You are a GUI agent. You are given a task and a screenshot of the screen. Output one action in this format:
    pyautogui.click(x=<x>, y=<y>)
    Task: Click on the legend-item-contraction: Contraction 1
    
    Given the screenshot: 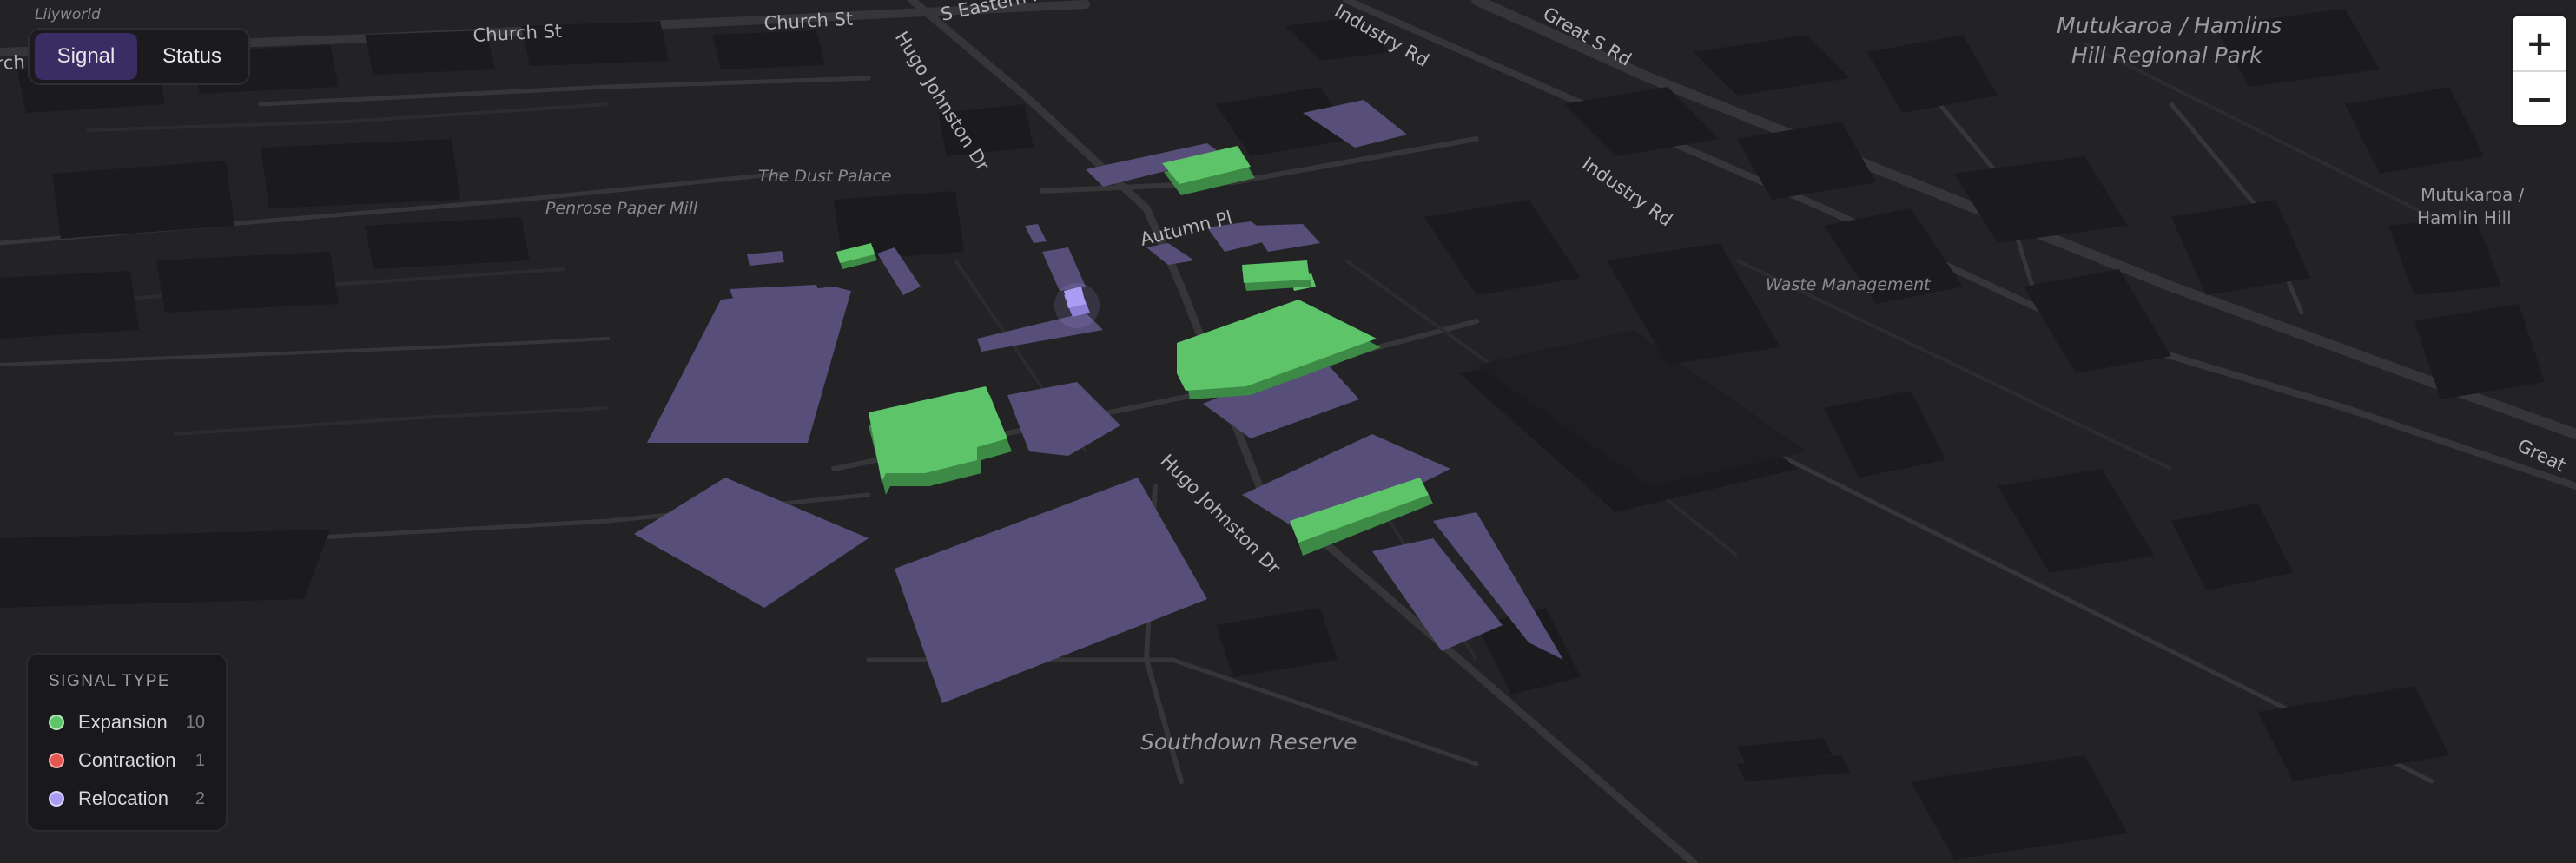 What is the action you would take?
    pyautogui.click(x=127, y=760)
    